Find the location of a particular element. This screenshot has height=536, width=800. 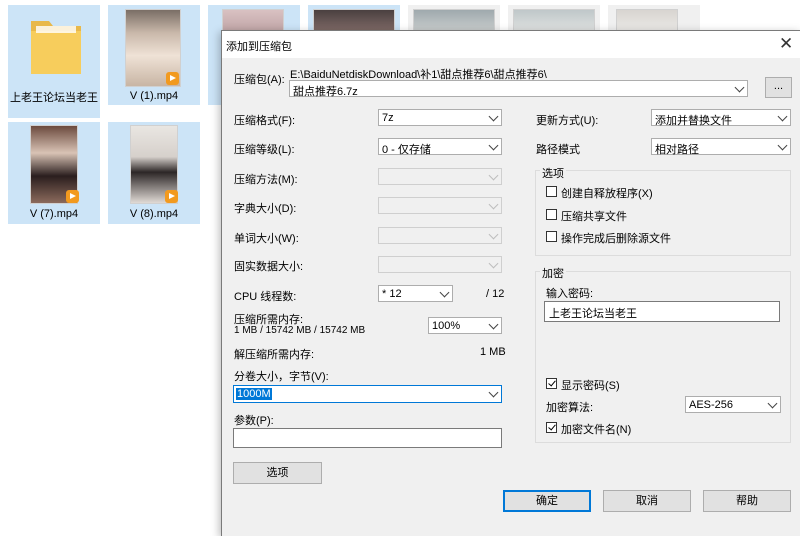

show-password-checkbox is located at coordinates (551, 383).